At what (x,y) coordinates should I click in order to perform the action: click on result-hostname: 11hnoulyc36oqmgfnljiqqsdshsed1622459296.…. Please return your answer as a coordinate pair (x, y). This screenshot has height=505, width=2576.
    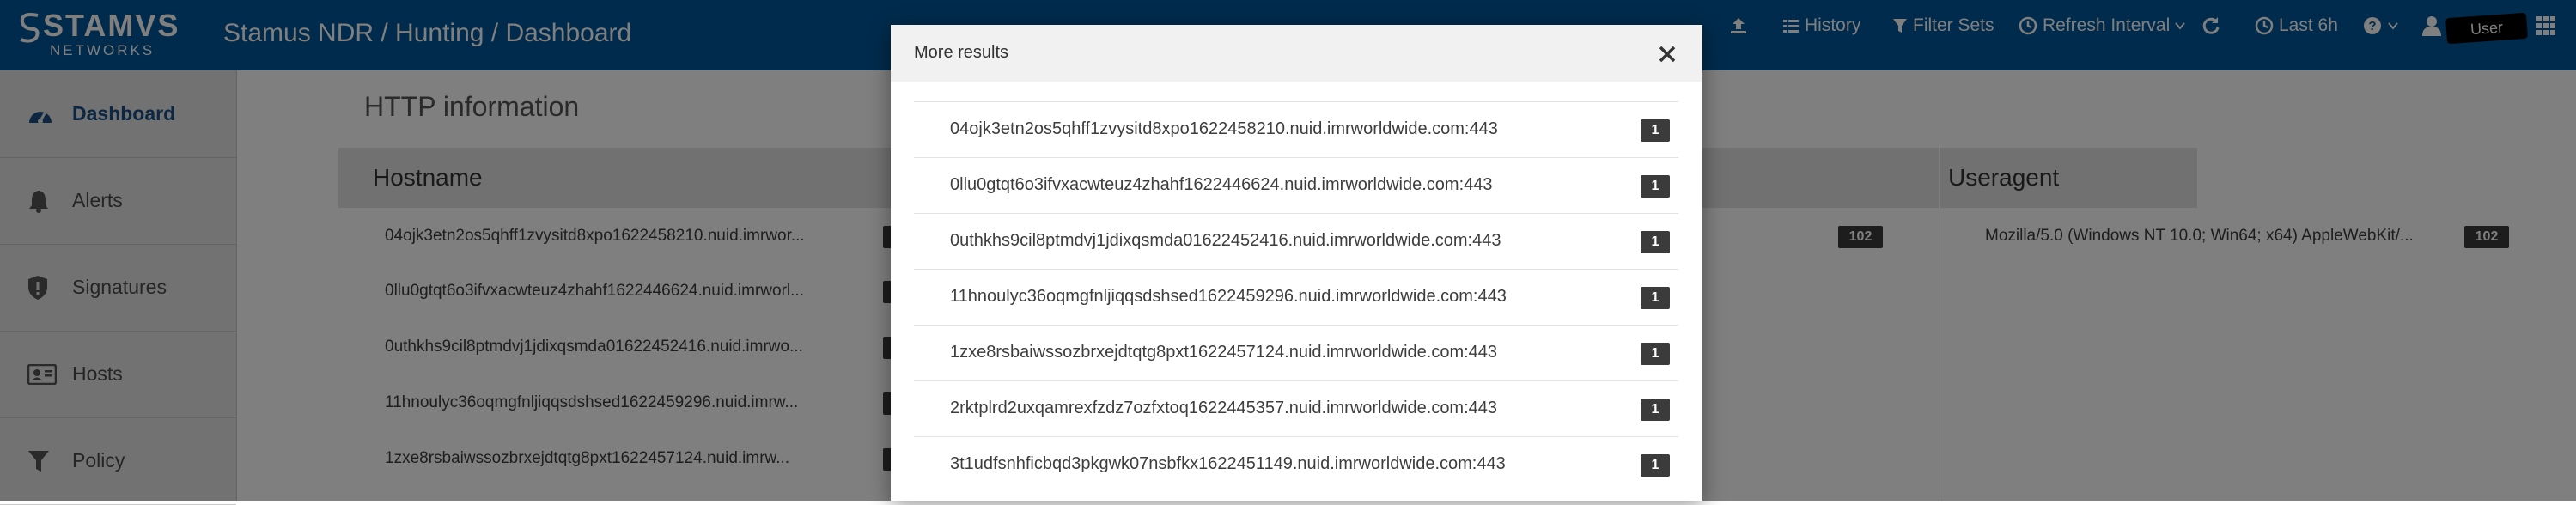
    Looking at the image, I should click on (1228, 297).